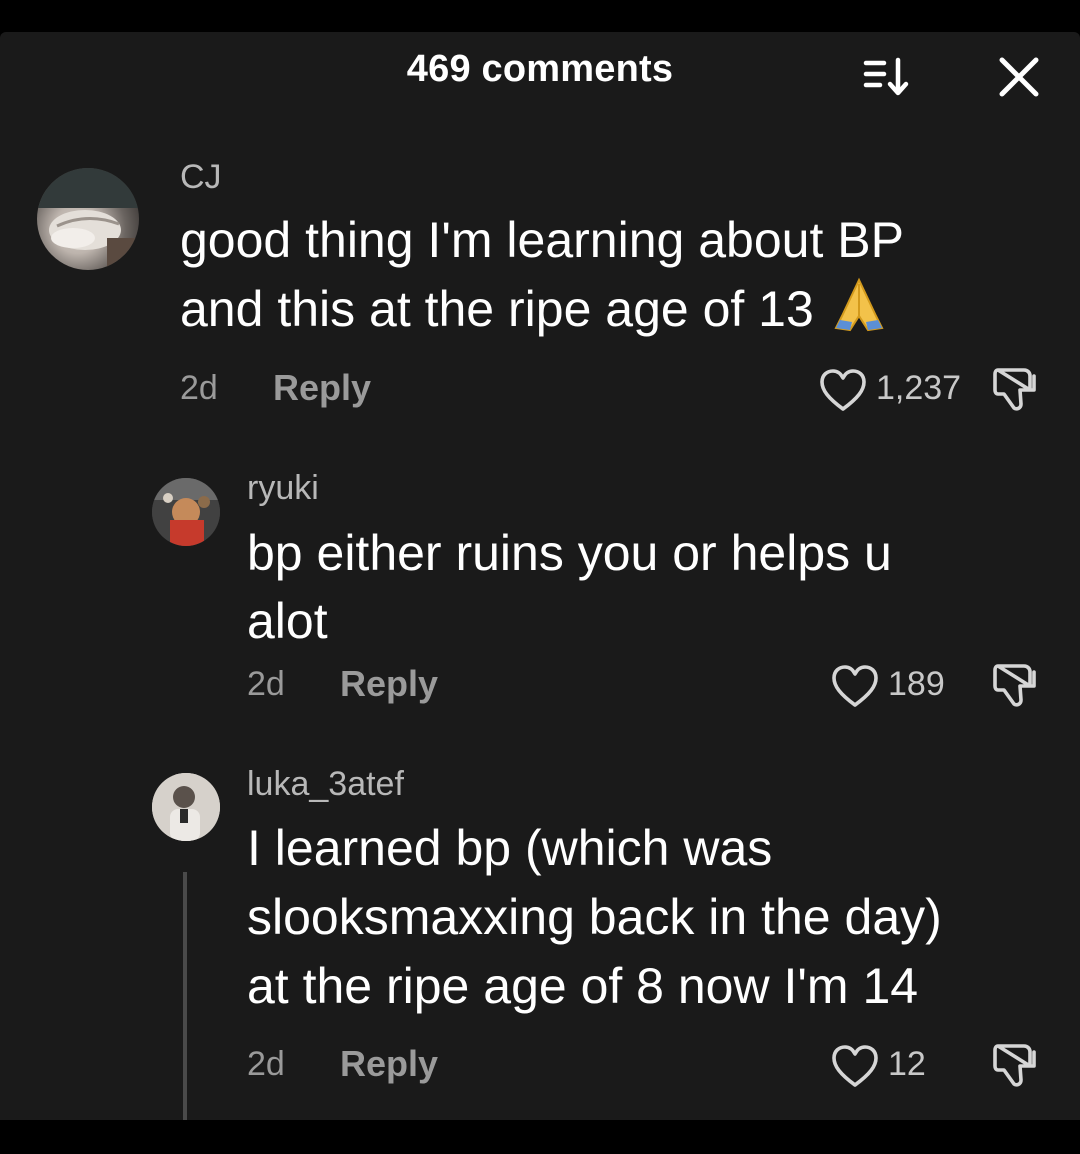  Describe the element at coordinates (185, 996) in the screenshot. I see `thread-line` at that location.